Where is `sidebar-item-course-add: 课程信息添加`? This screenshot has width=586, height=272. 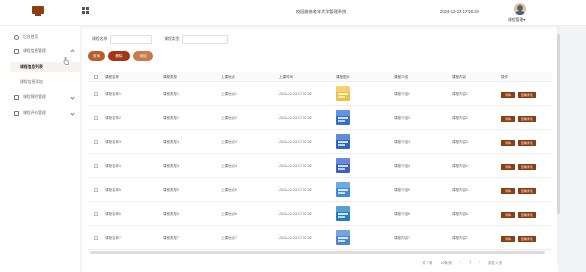 sidebar-item-course-add: 课程信息添加 is located at coordinates (46, 82).